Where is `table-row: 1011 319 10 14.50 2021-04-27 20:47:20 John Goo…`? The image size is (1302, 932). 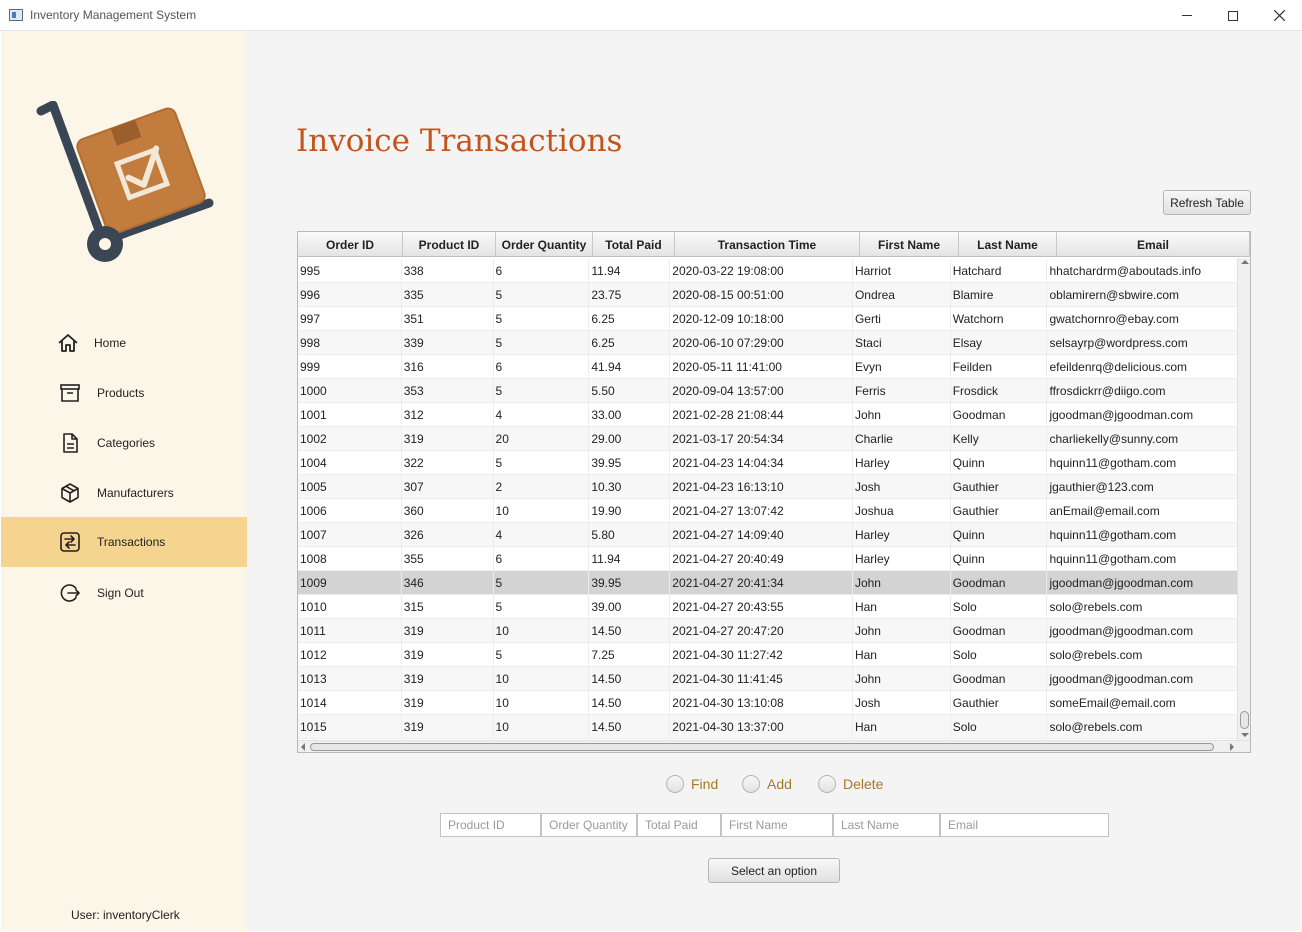
table-row: 1011 319 10 14.50 2021-04-27 20:47:20 John Goo… is located at coordinates (768, 631).